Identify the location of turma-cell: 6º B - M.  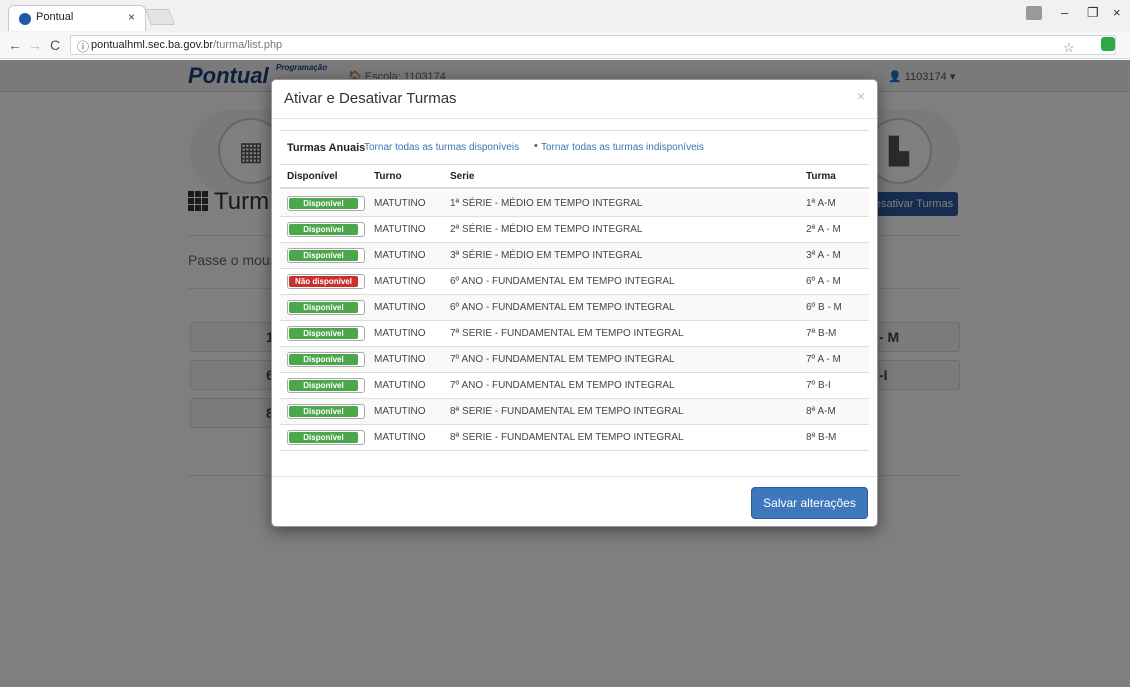
(824, 307).